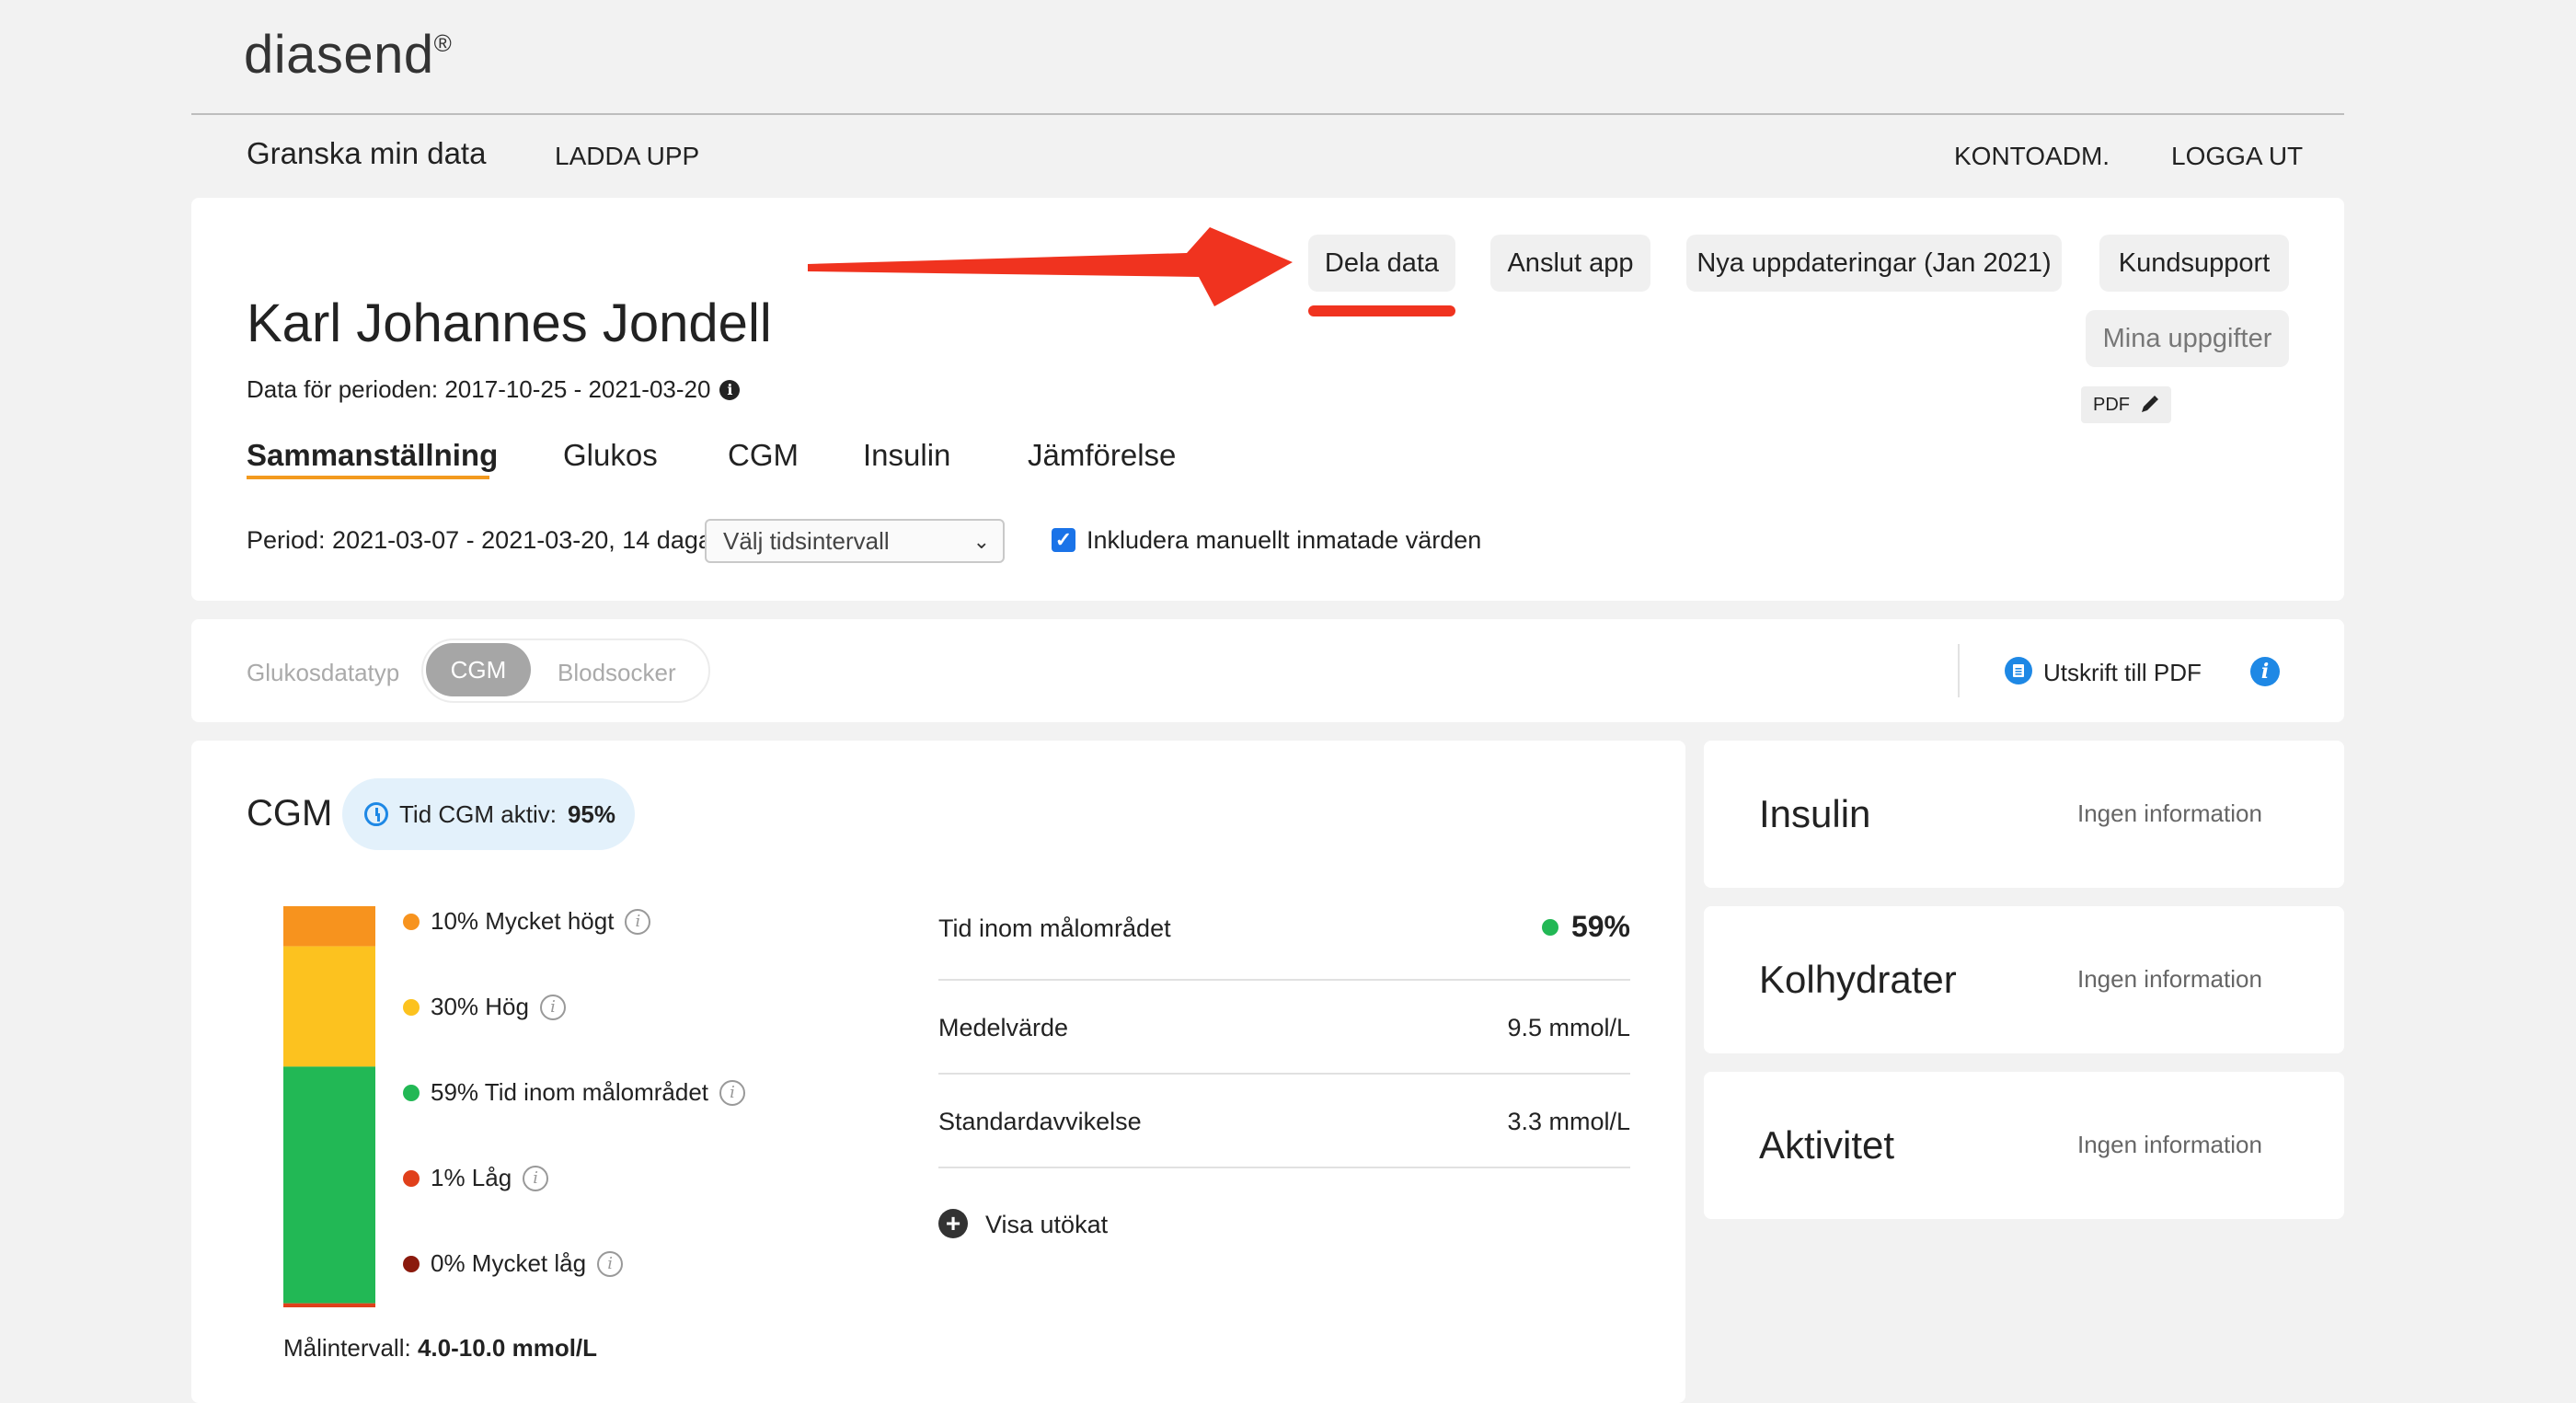 This screenshot has width=2576, height=1403. I want to click on carbs-card: Kolhydrater Ingen information, so click(2024, 979).